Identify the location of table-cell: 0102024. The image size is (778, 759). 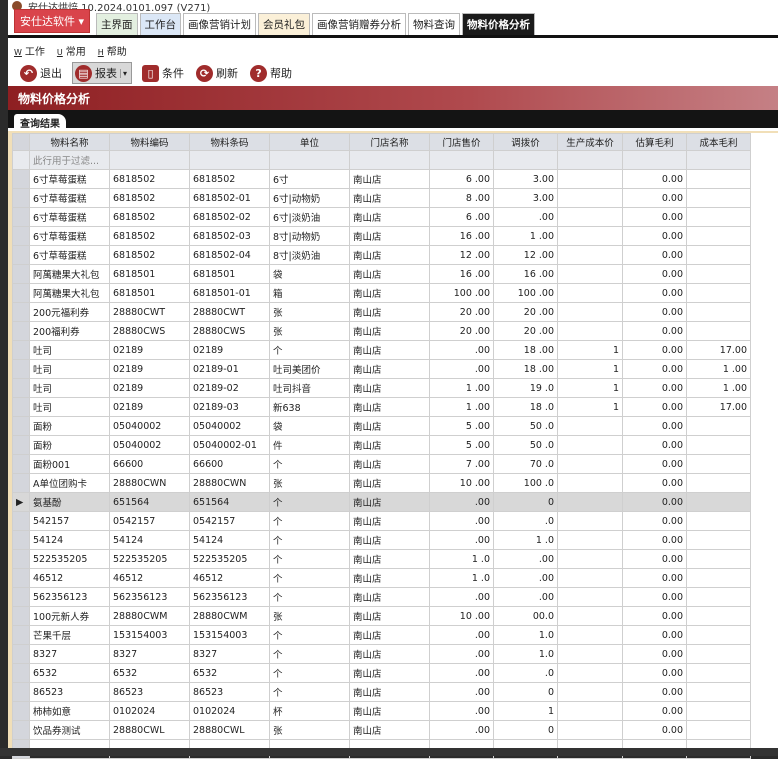
(149, 711).